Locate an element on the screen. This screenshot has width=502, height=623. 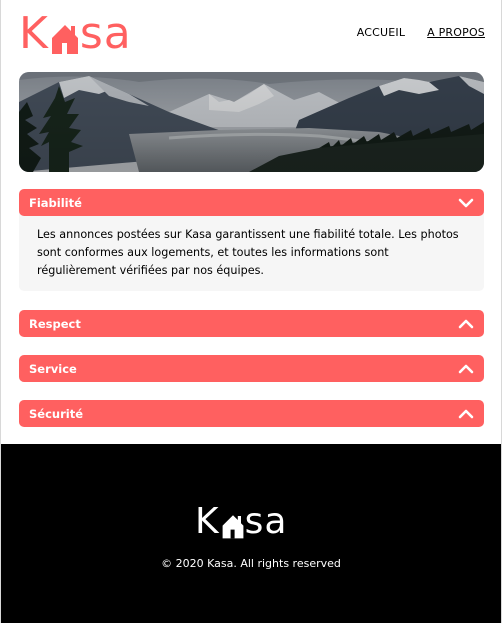
collapse-securite: Sécurité is located at coordinates (251, 413).